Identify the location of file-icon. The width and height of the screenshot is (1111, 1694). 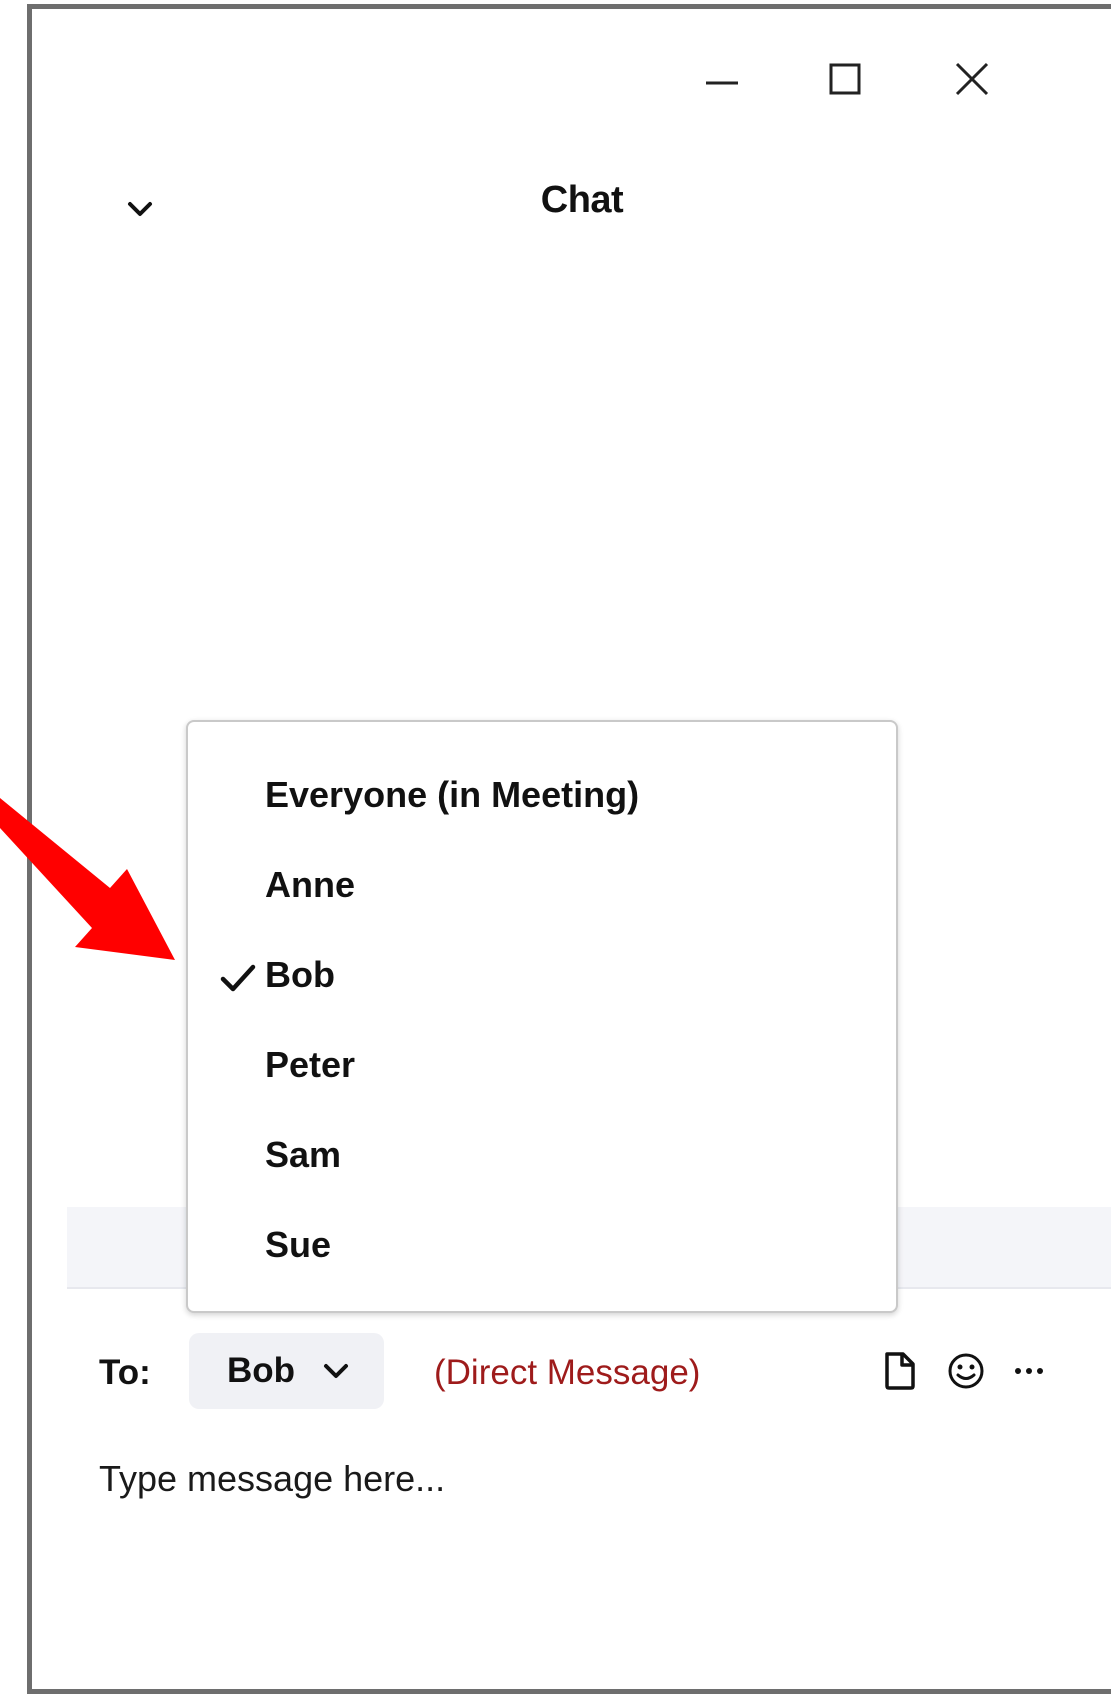
(900, 1371).